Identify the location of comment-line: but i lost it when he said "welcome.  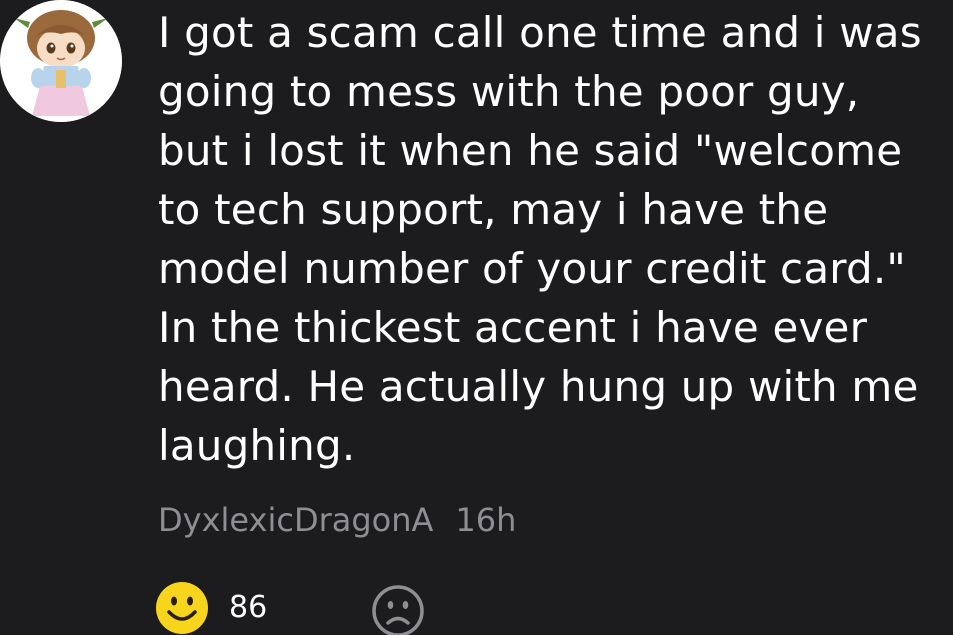
(530, 150).